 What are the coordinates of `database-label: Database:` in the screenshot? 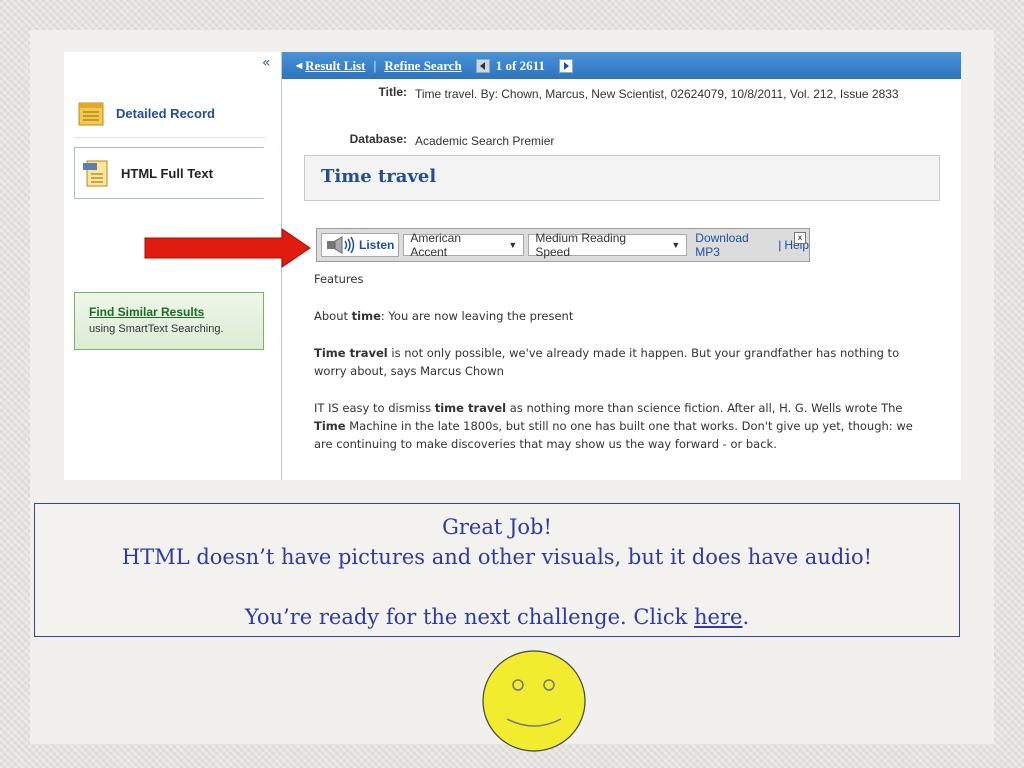 It's located at (378, 139).